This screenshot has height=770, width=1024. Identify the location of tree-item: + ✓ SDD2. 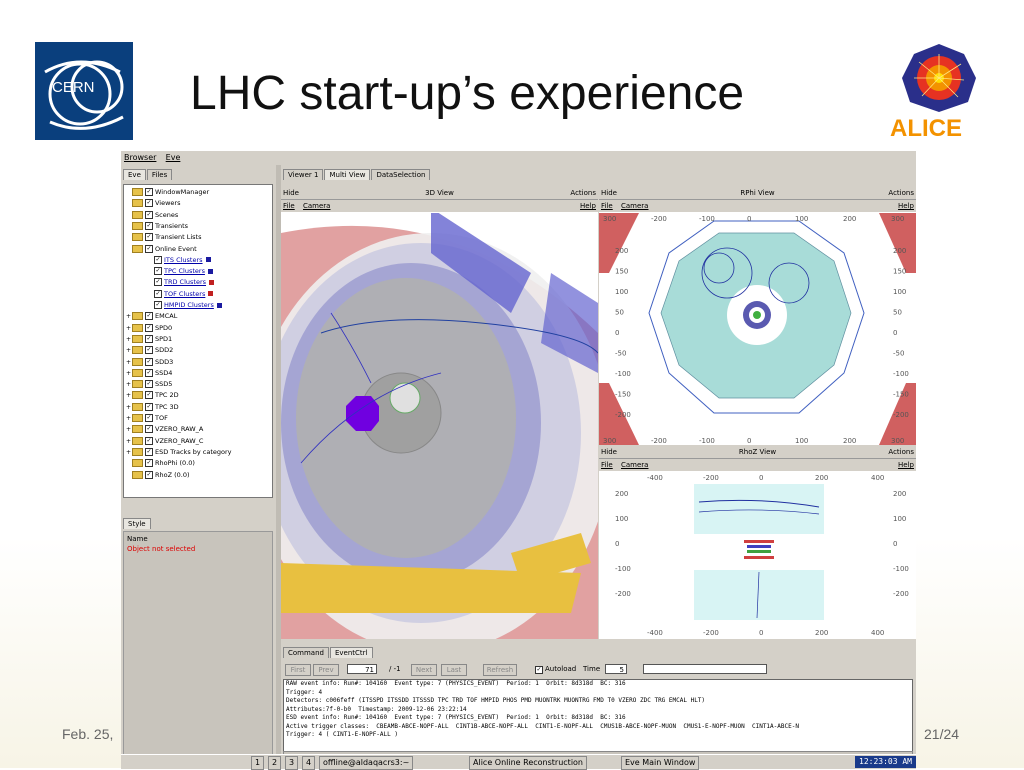
(149, 350).